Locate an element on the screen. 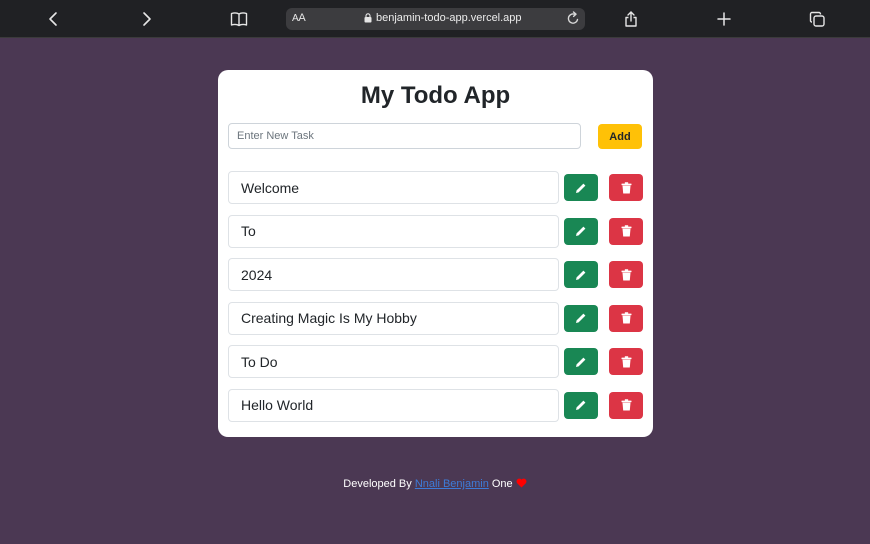  todo-item: 2024 is located at coordinates (435, 275).